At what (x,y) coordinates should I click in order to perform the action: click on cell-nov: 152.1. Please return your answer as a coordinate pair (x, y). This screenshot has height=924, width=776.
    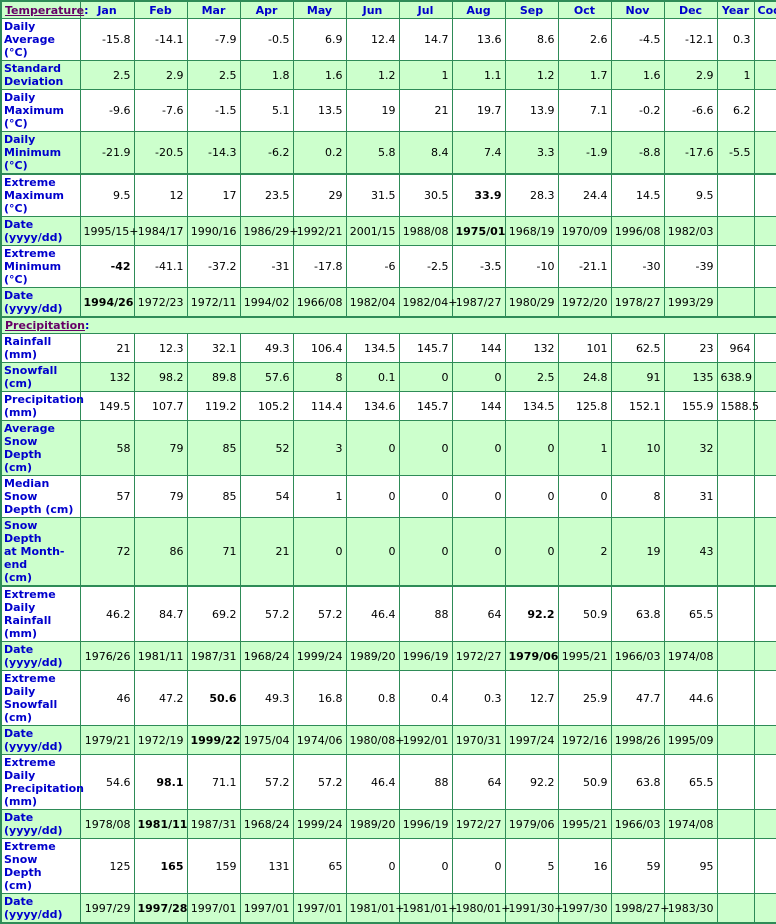
    Looking at the image, I should click on (637, 406).